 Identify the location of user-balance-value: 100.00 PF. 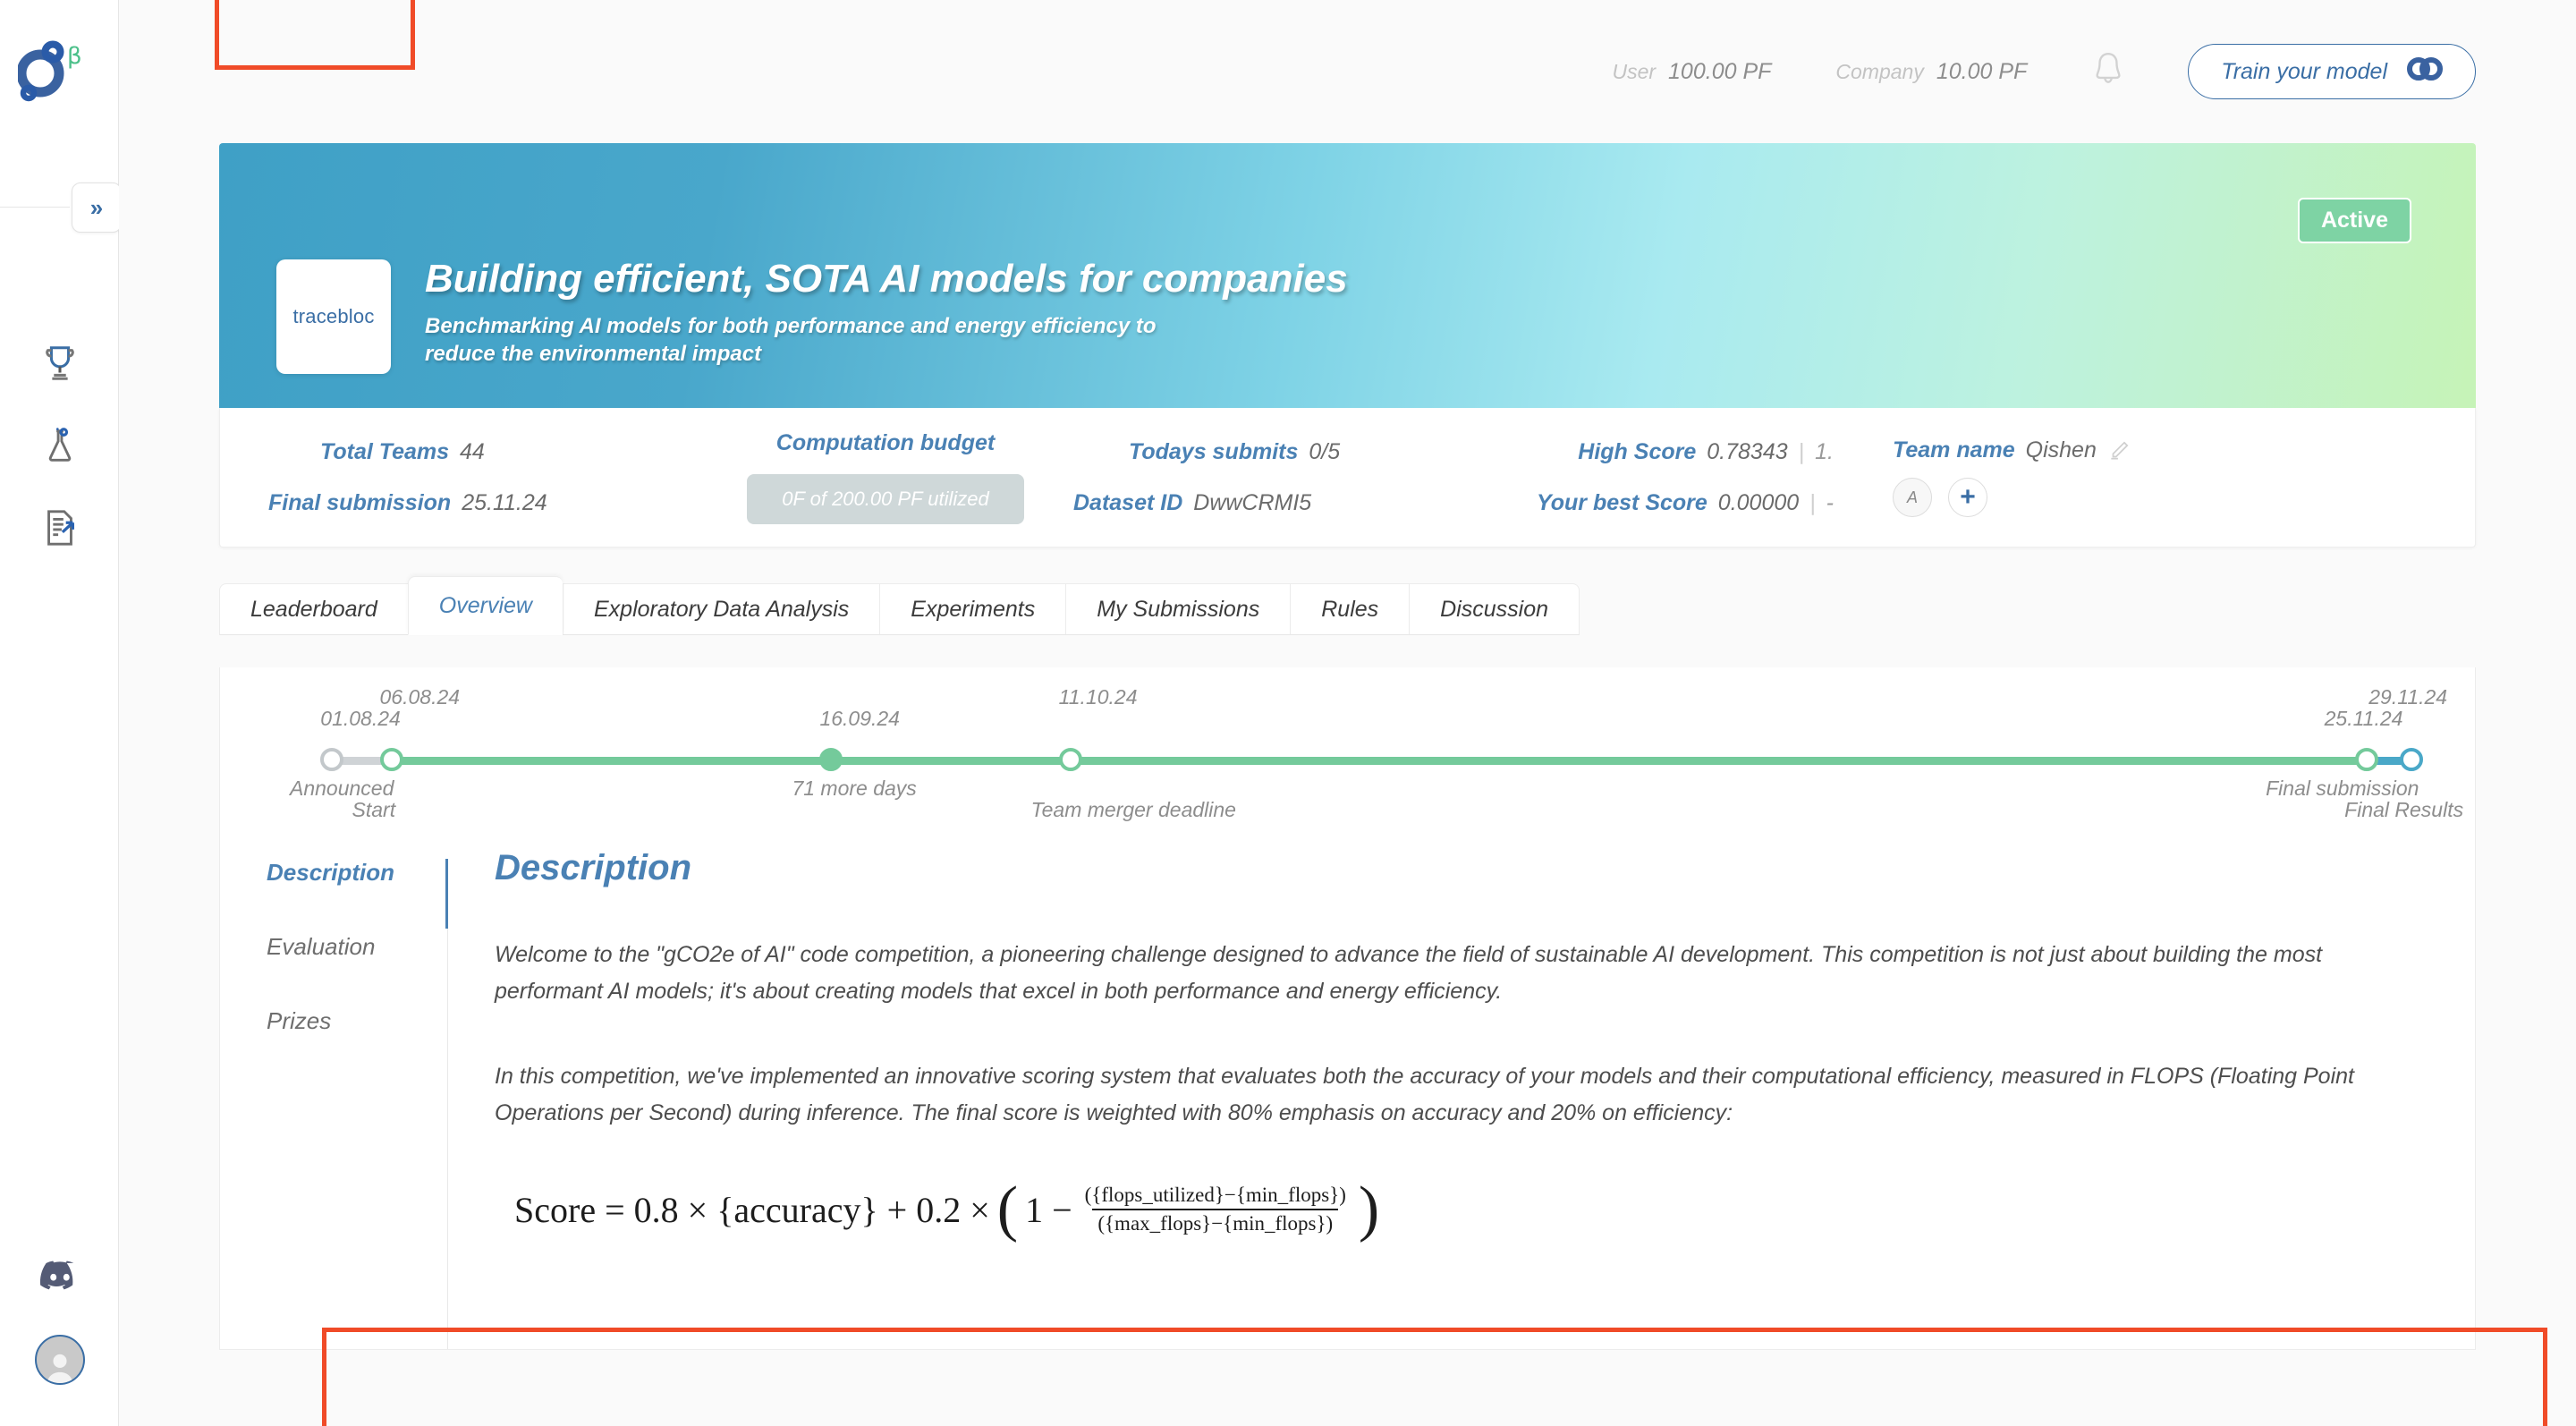
(1720, 71).